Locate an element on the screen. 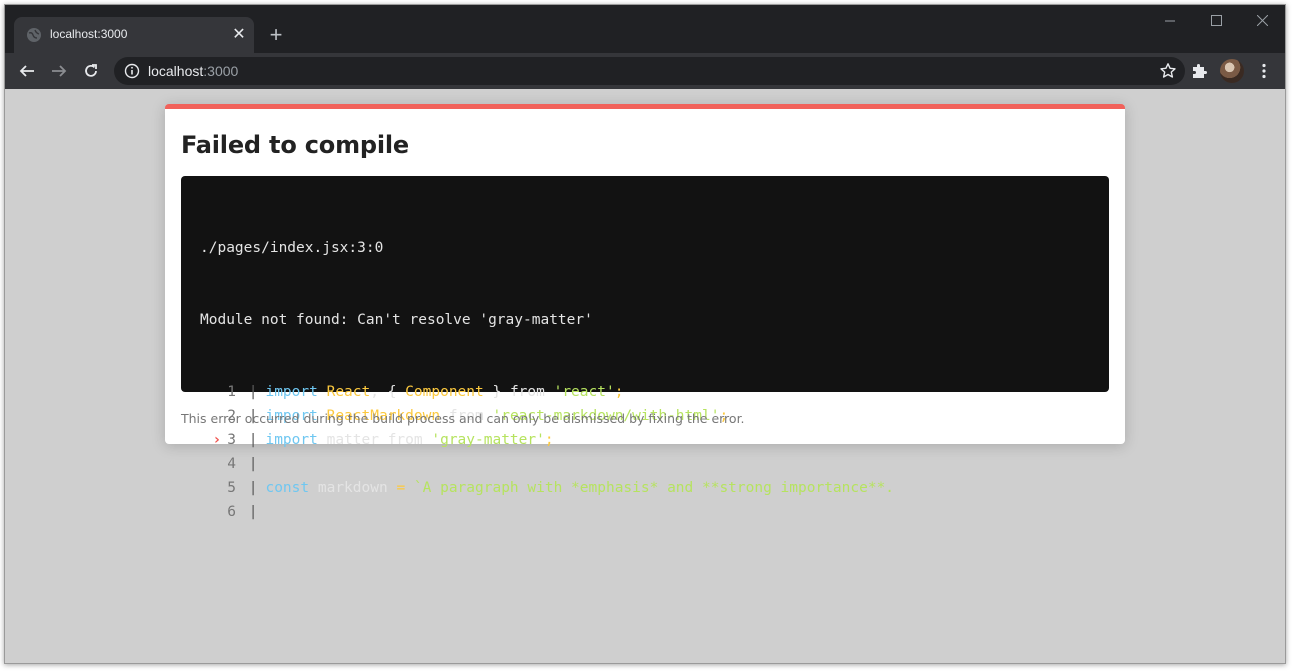 The image size is (1294, 671). close-icon is located at coordinates (1262, 20).